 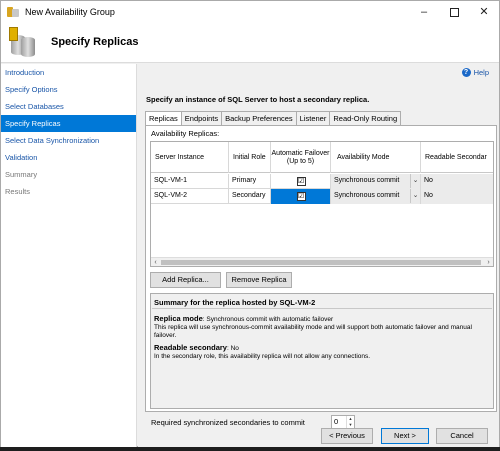 What do you see at coordinates (18, 191) in the screenshot?
I see `nav-item-results: Results` at bounding box center [18, 191].